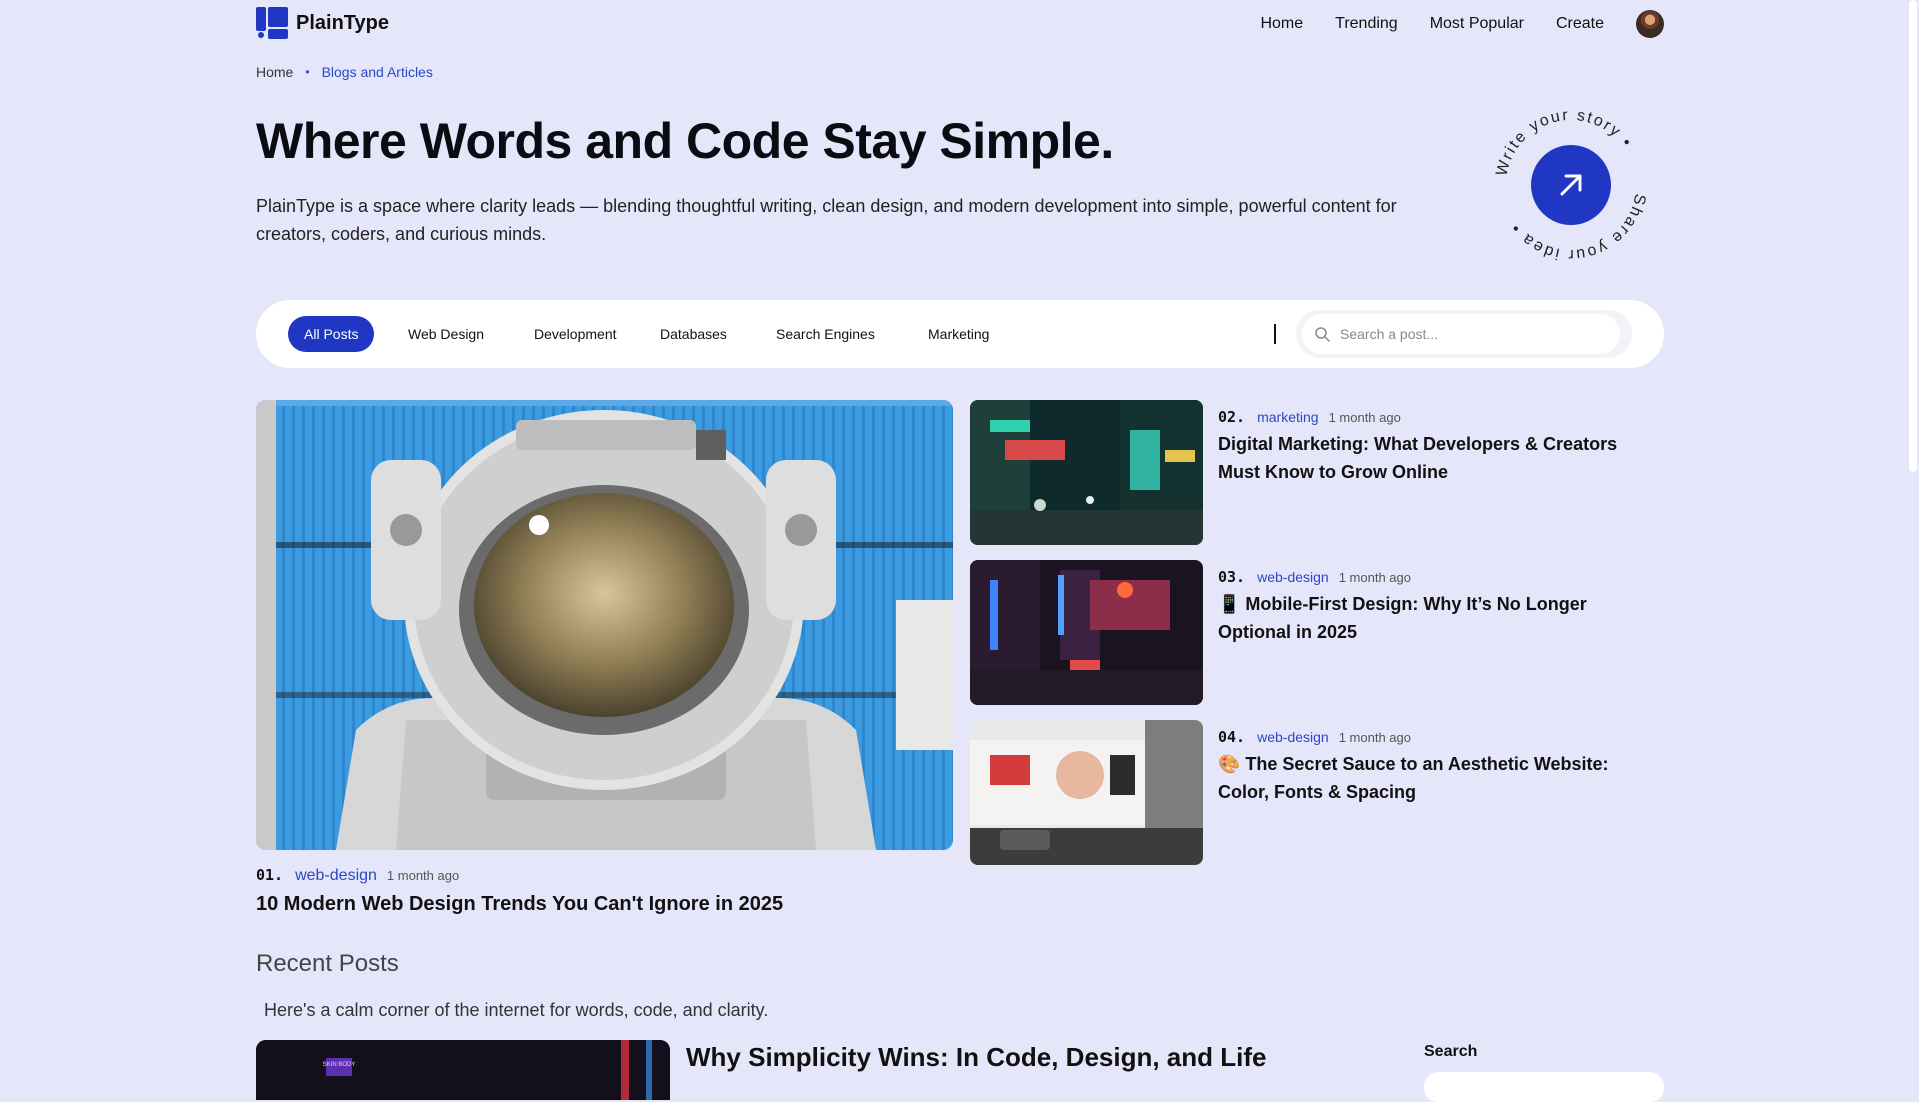 This screenshot has width=1919, height=1102. What do you see at coordinates (446, 334) in the screenshot?
I see `chip-web-design: Web Design` at bounding box center [446, 334].